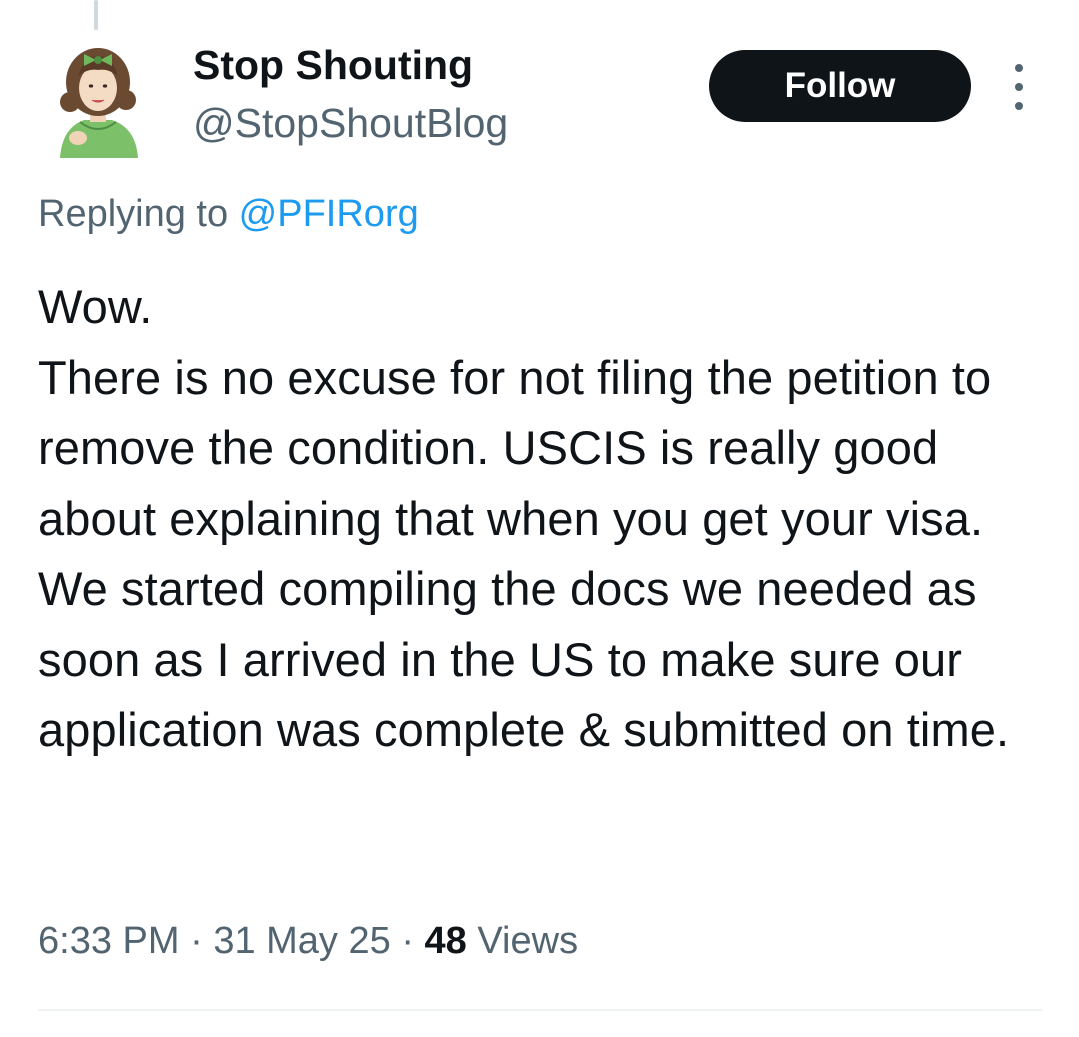  Describe the element at coordinates (333, 65) in the screenshot. I see `author-display-name: Stop Shouting` at that location.